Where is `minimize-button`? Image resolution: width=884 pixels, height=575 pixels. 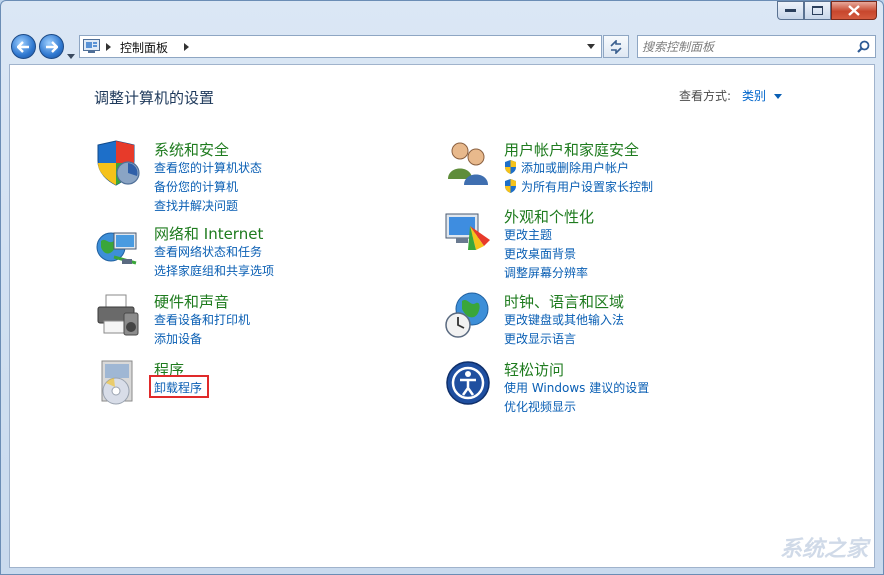 minimize-button is located at coordinates (790, 10).